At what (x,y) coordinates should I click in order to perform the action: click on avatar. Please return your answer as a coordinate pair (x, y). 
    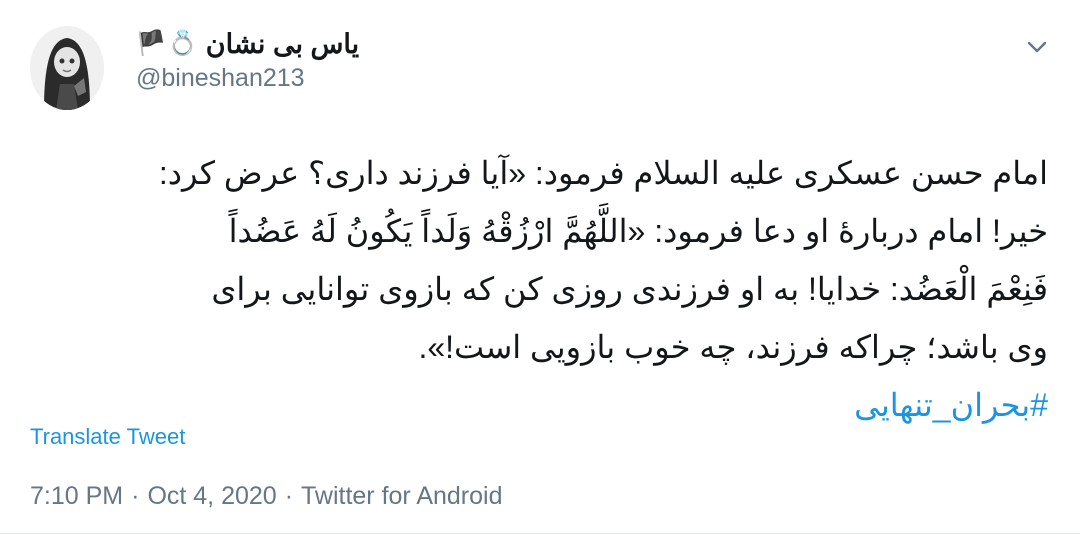
    Looking at the image, I should click on (67, 68).